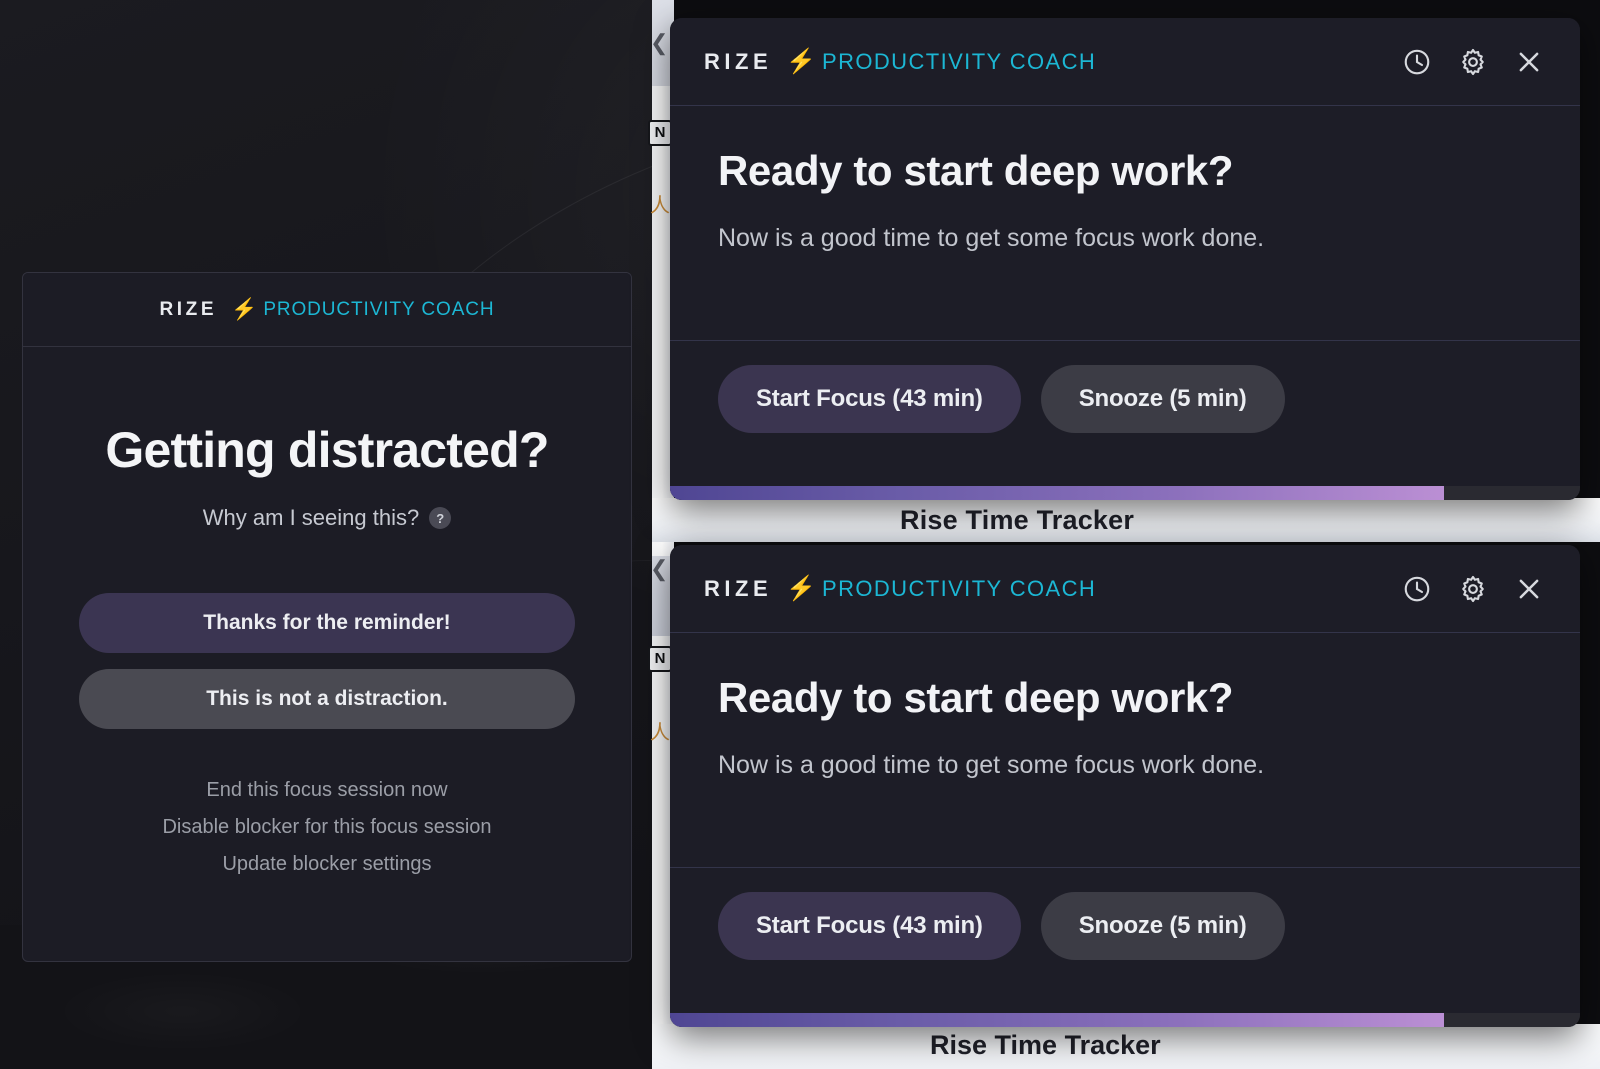 Image resolution: width=1600 pixels, height=1069 pixels. I want to click on chevron-left-icon-lower: ❮, so click(659, 569).